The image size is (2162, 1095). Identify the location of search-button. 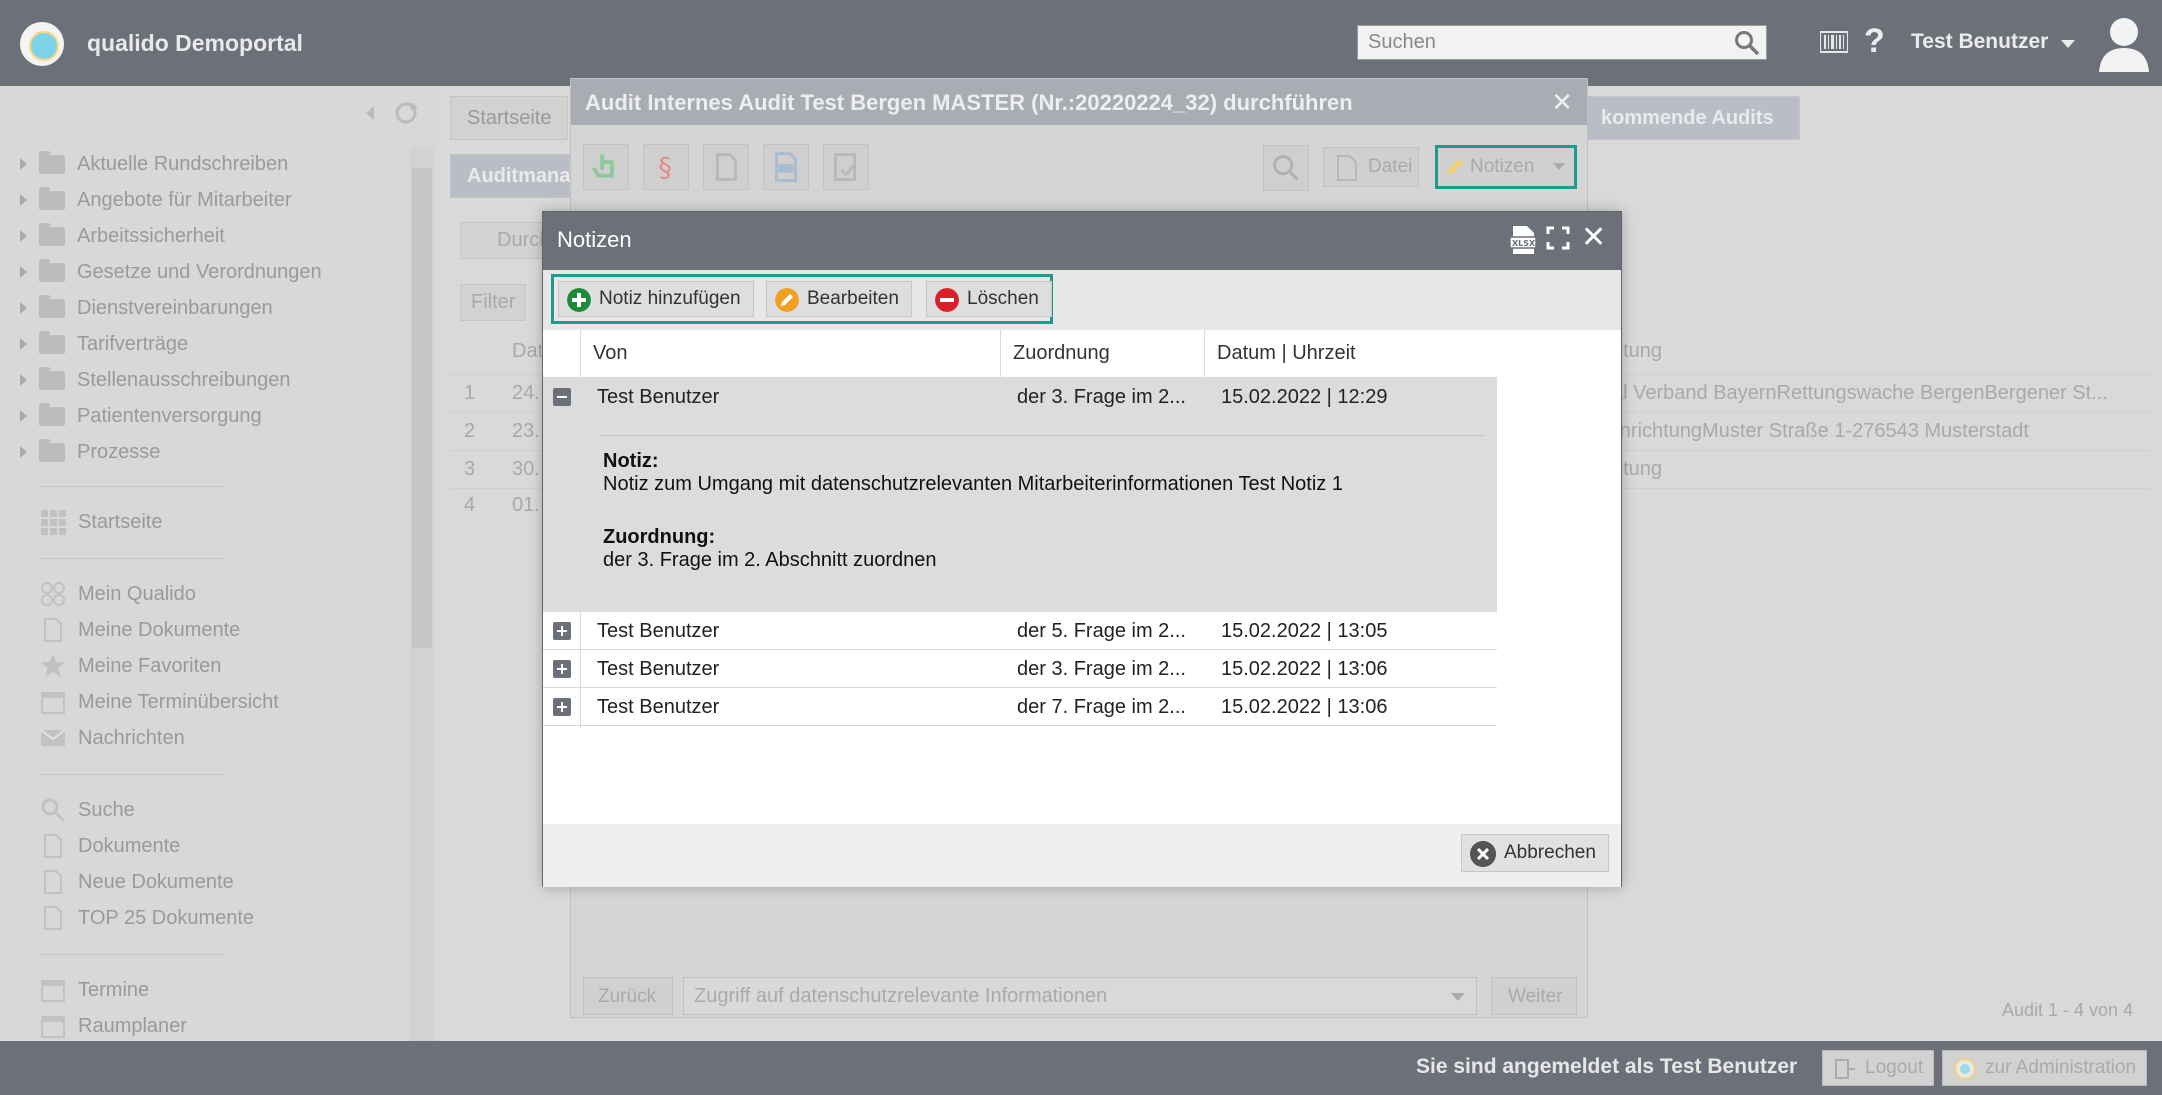
(1286, 168).